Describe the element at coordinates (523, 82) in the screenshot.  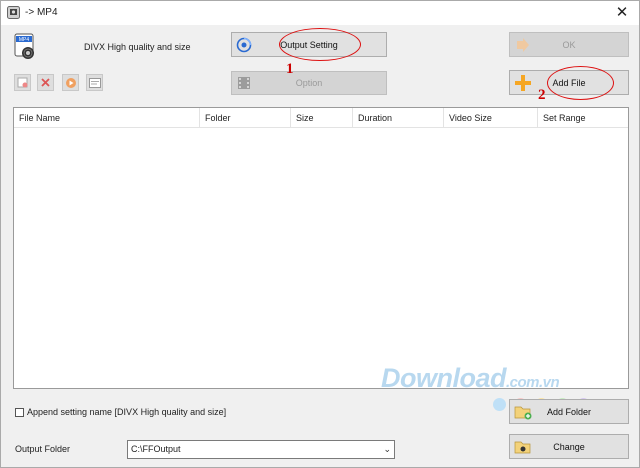
I see `plus-icon` at that location.